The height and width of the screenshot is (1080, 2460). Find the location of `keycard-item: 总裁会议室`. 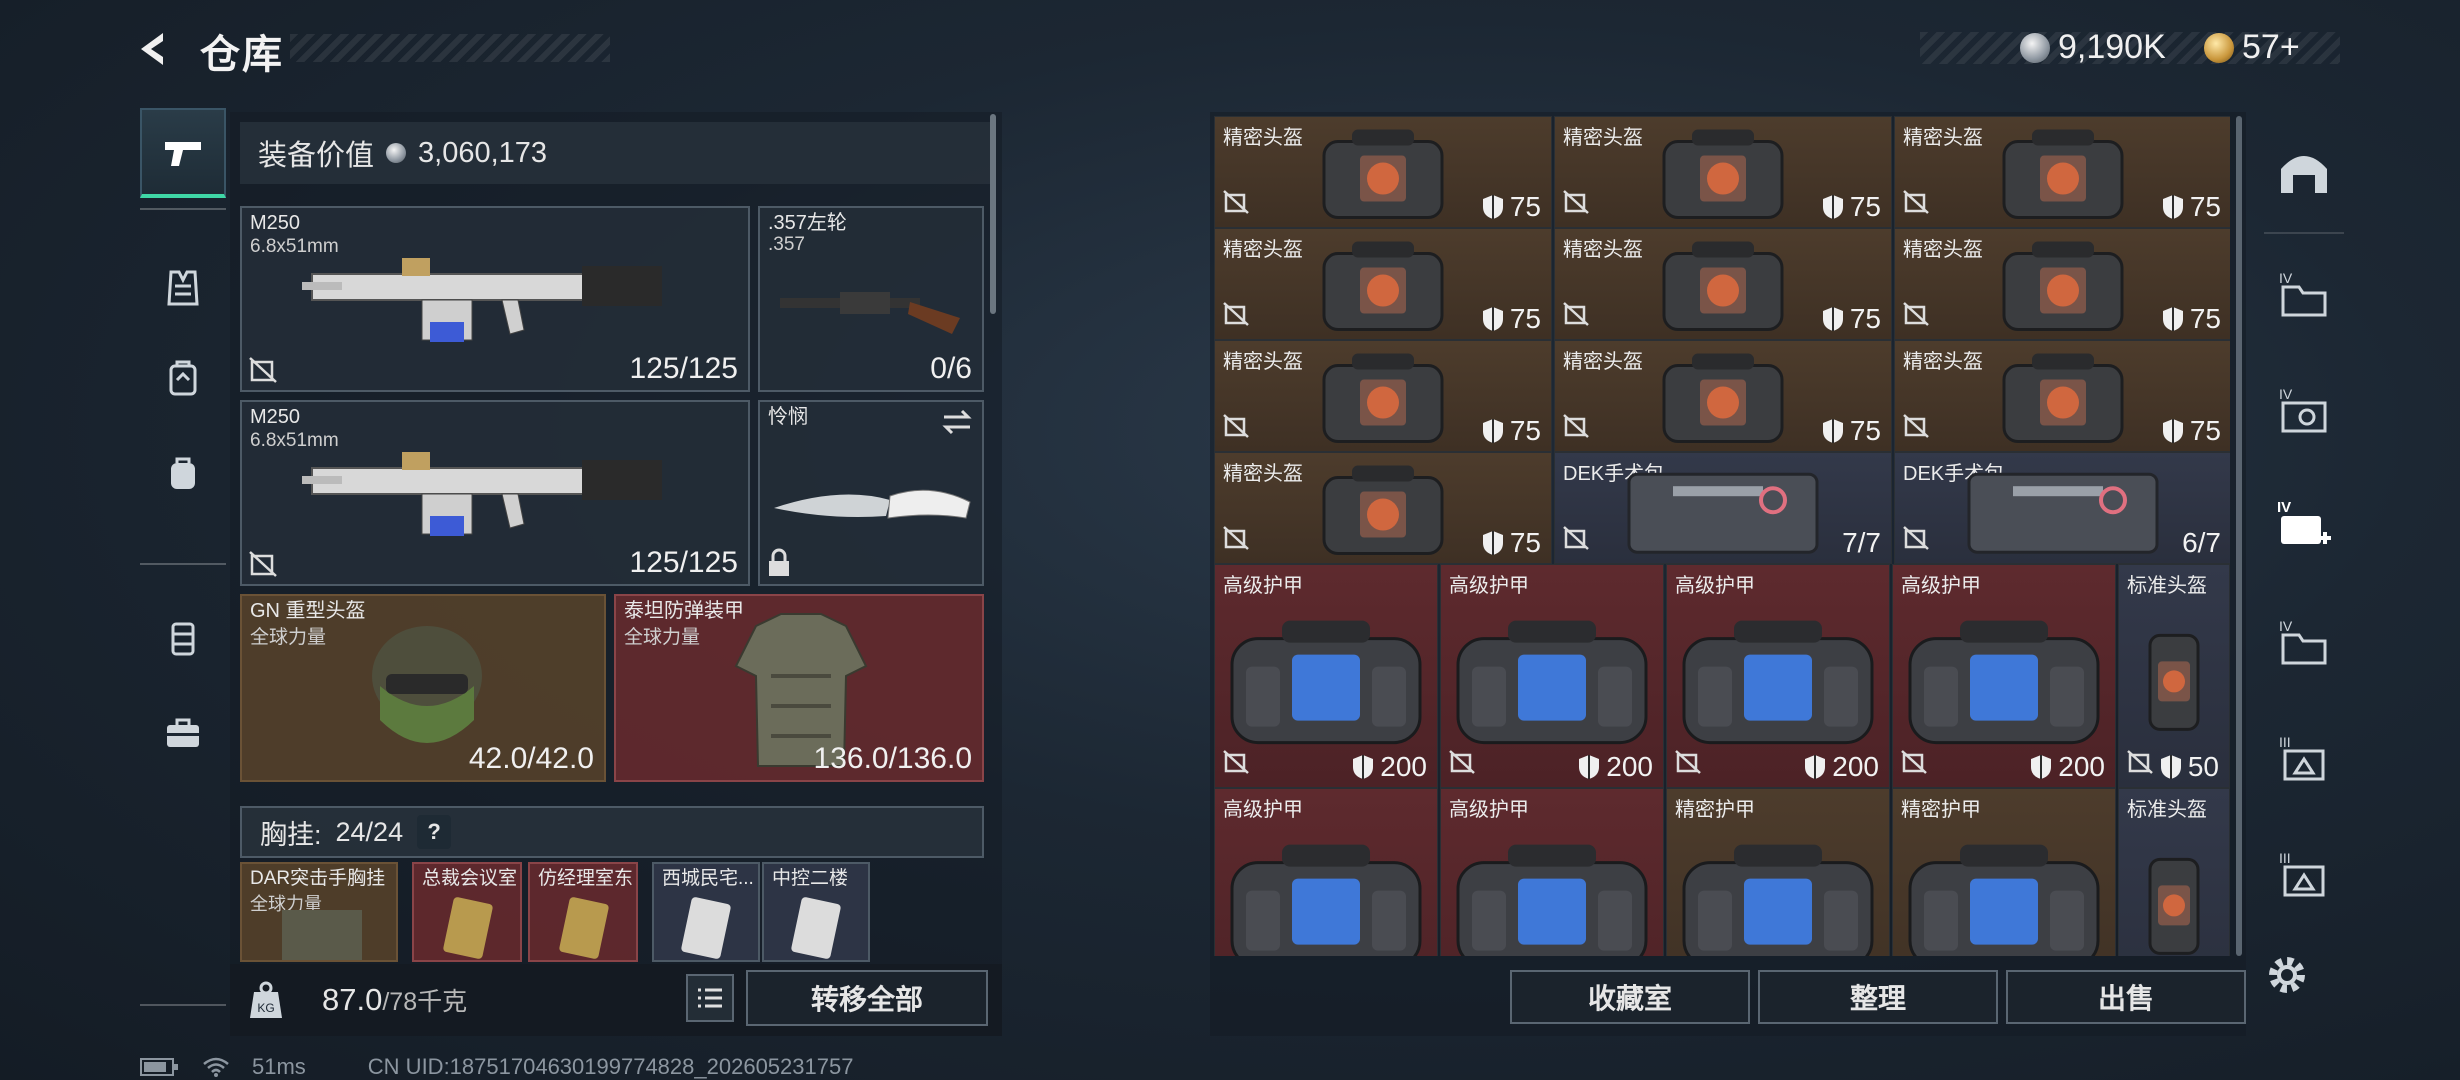

keycard-item: 总裁会议室 is located at coordinates (467, 912).